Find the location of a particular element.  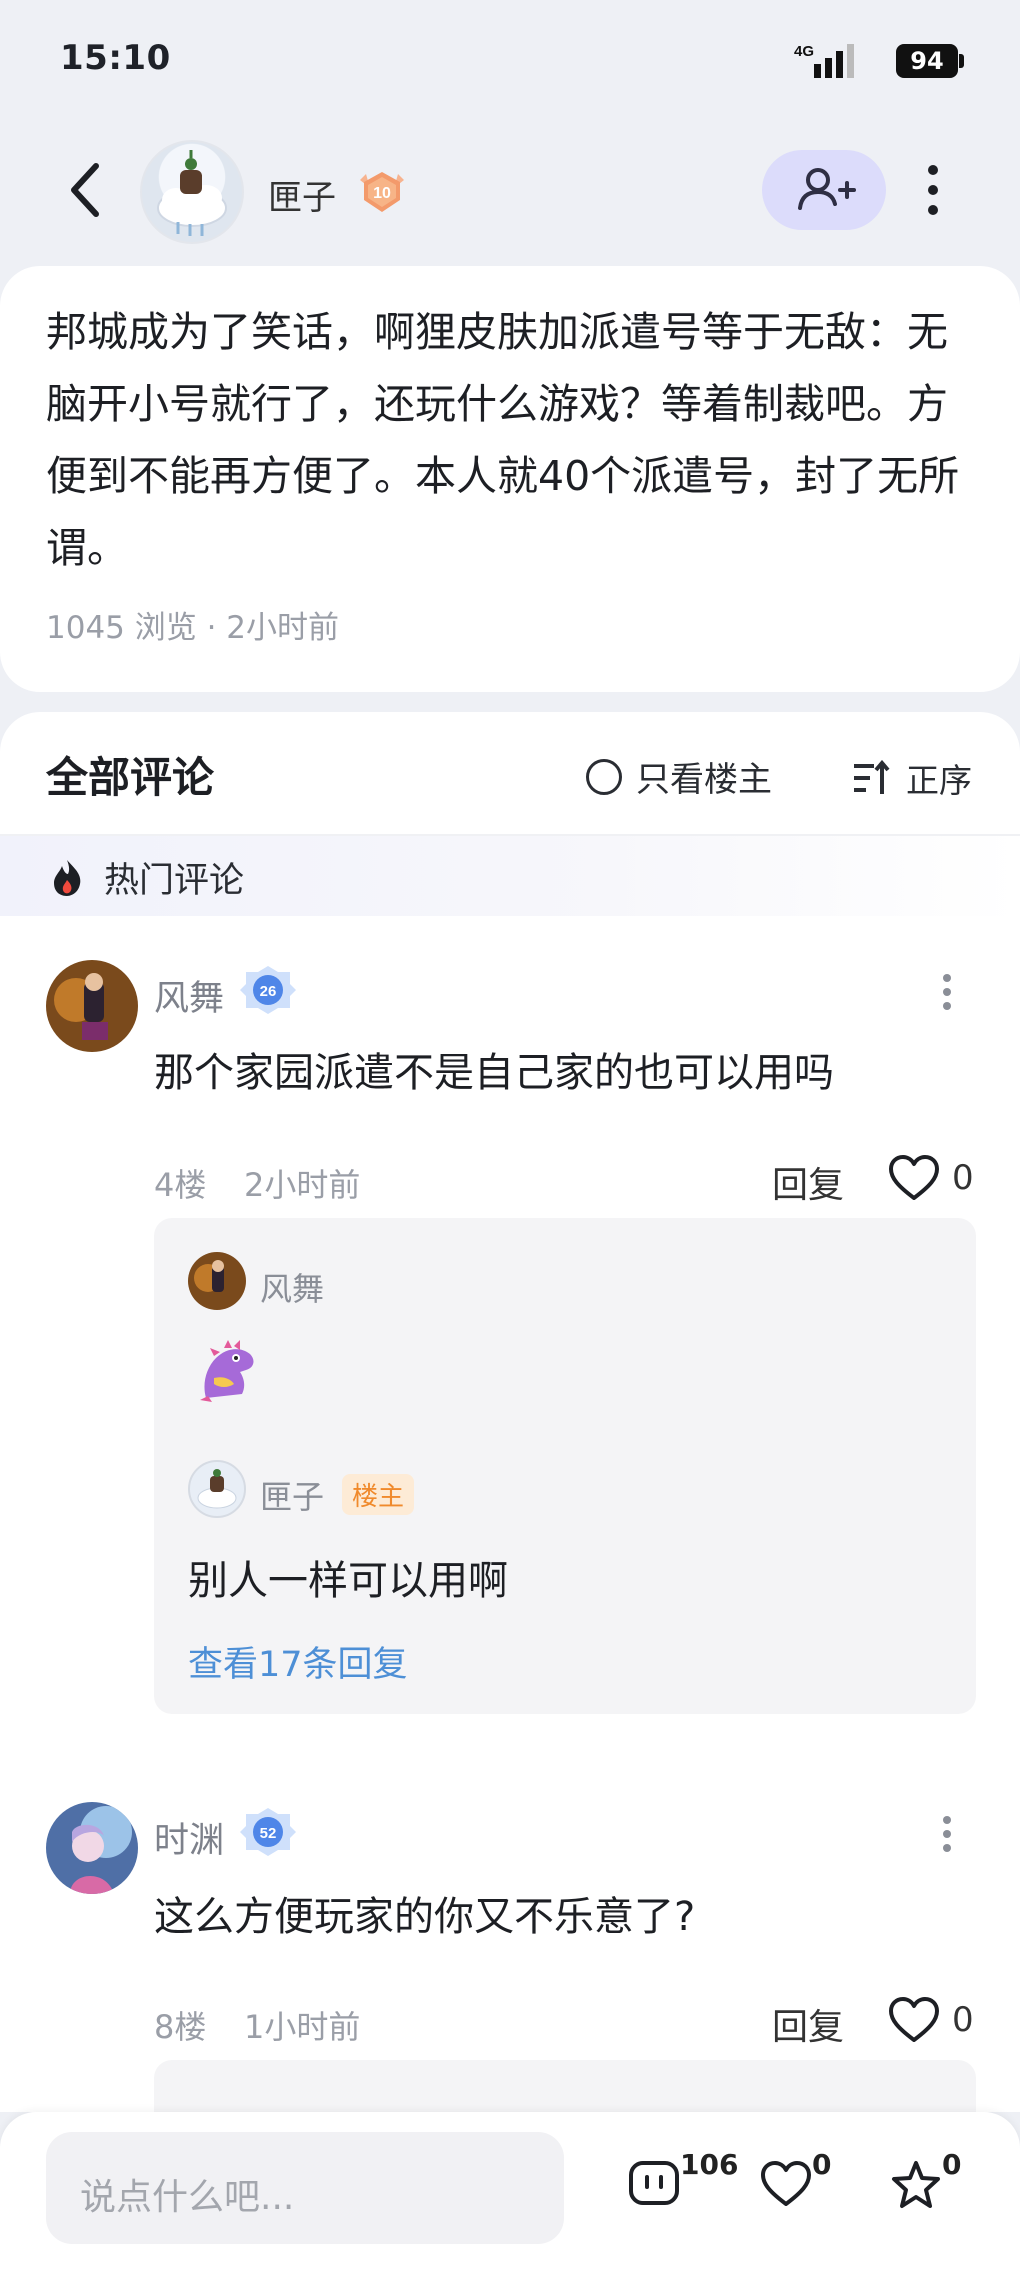

op-only-label: 只看楼主 is located at coordinates (704, 780).